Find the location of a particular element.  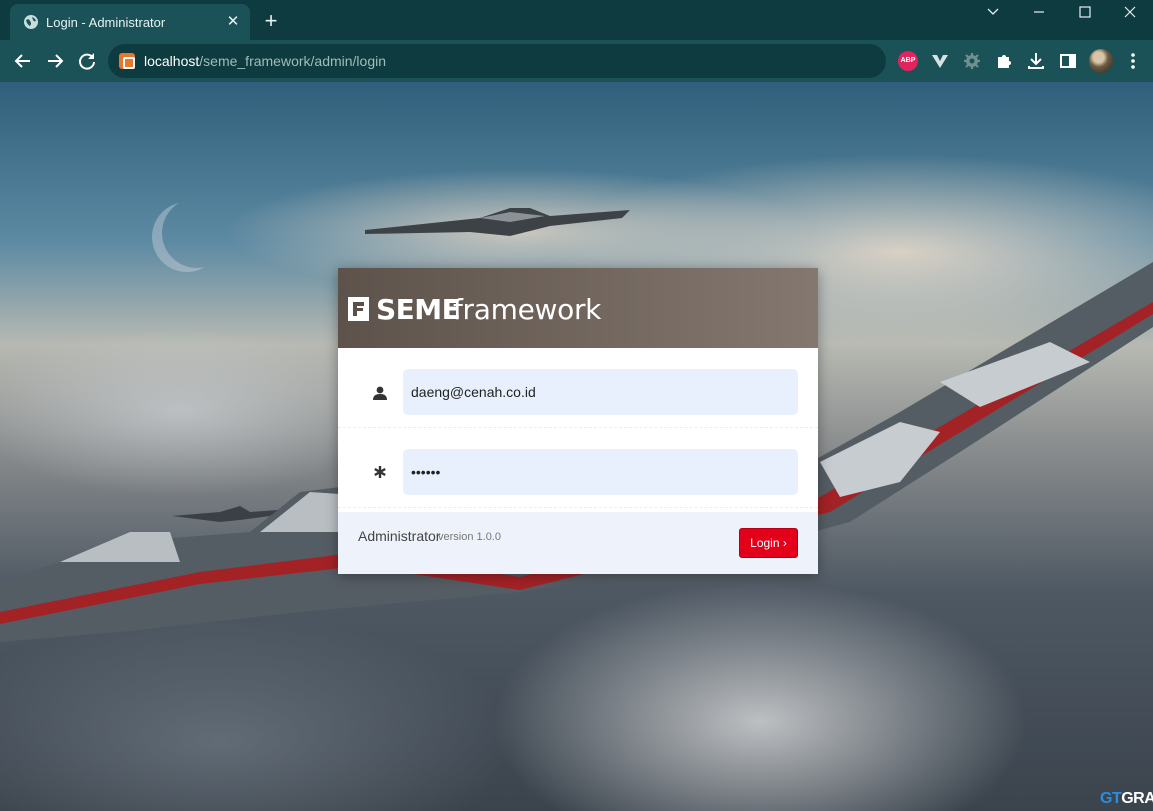

adblock-icon: ABP is located at coordinates (908, 61).